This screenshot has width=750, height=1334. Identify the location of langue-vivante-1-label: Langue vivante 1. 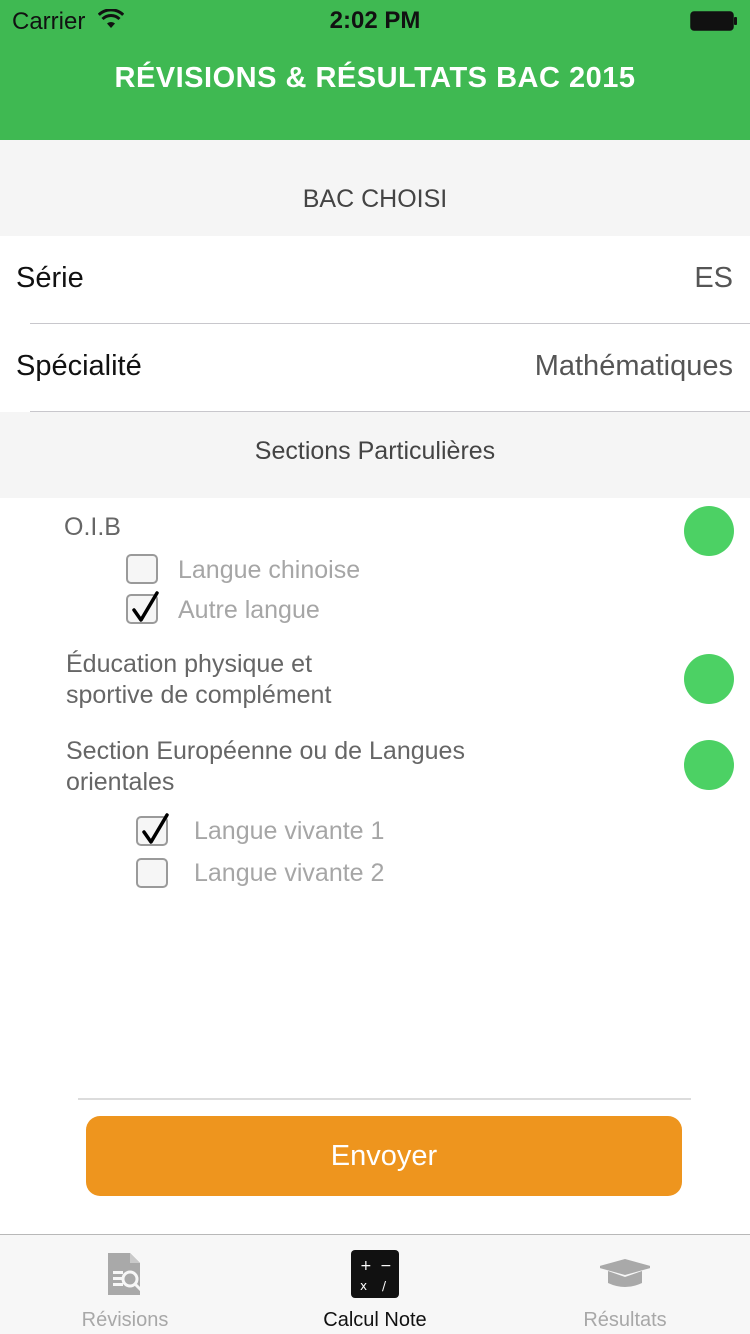
(289, 831).